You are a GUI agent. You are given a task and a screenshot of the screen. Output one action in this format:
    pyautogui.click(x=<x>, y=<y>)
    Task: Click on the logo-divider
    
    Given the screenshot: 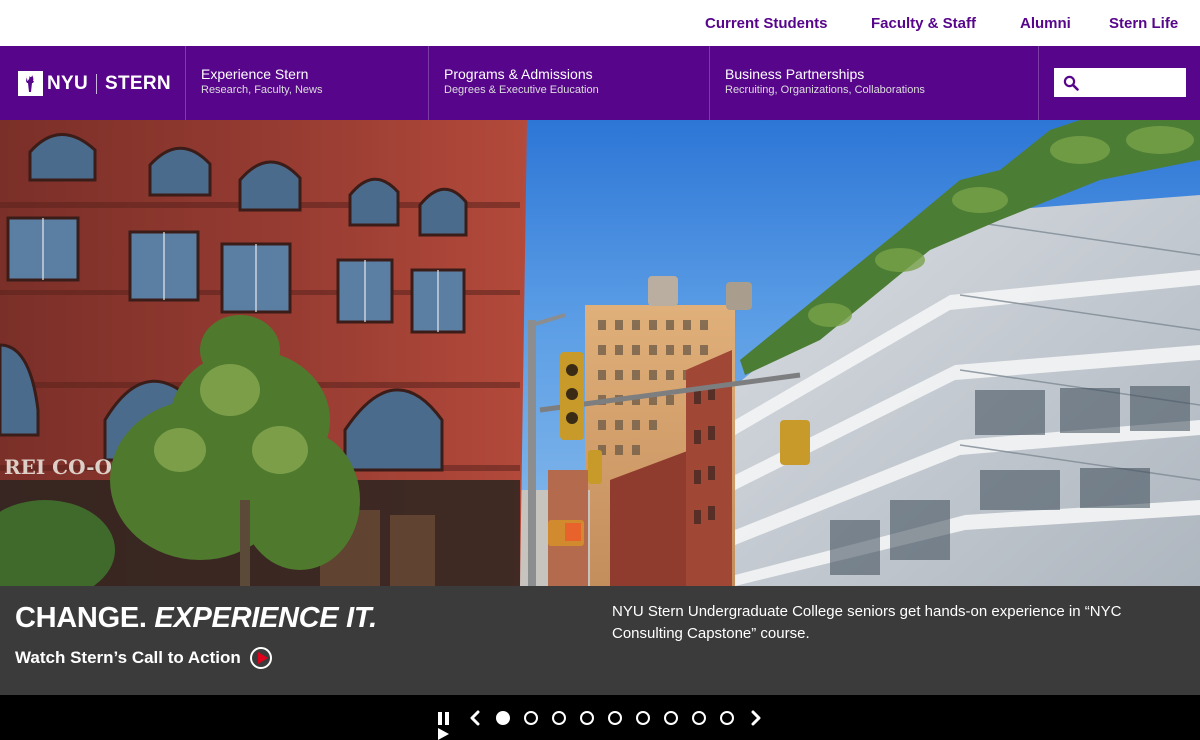 What is the action you would take?
    pyautogui.click(x=97, y=83)
    